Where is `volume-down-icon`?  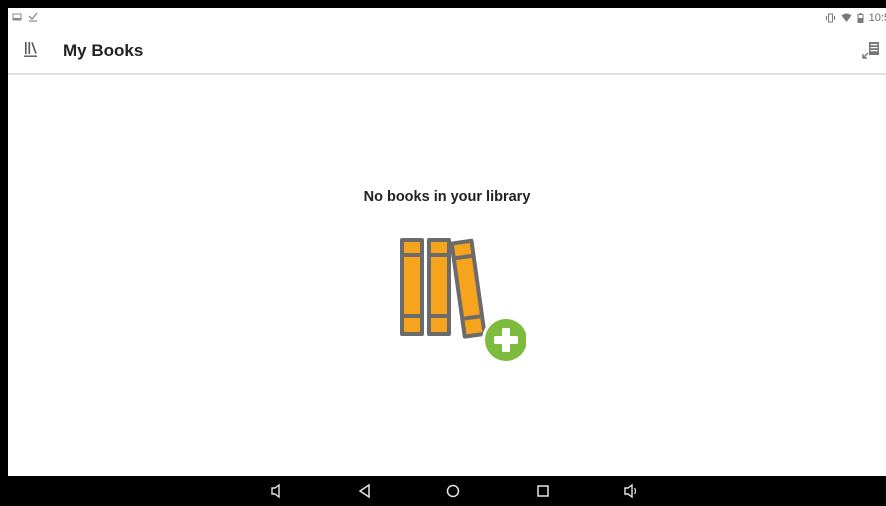 volume-down-icon is located at coordinates (276, 491).